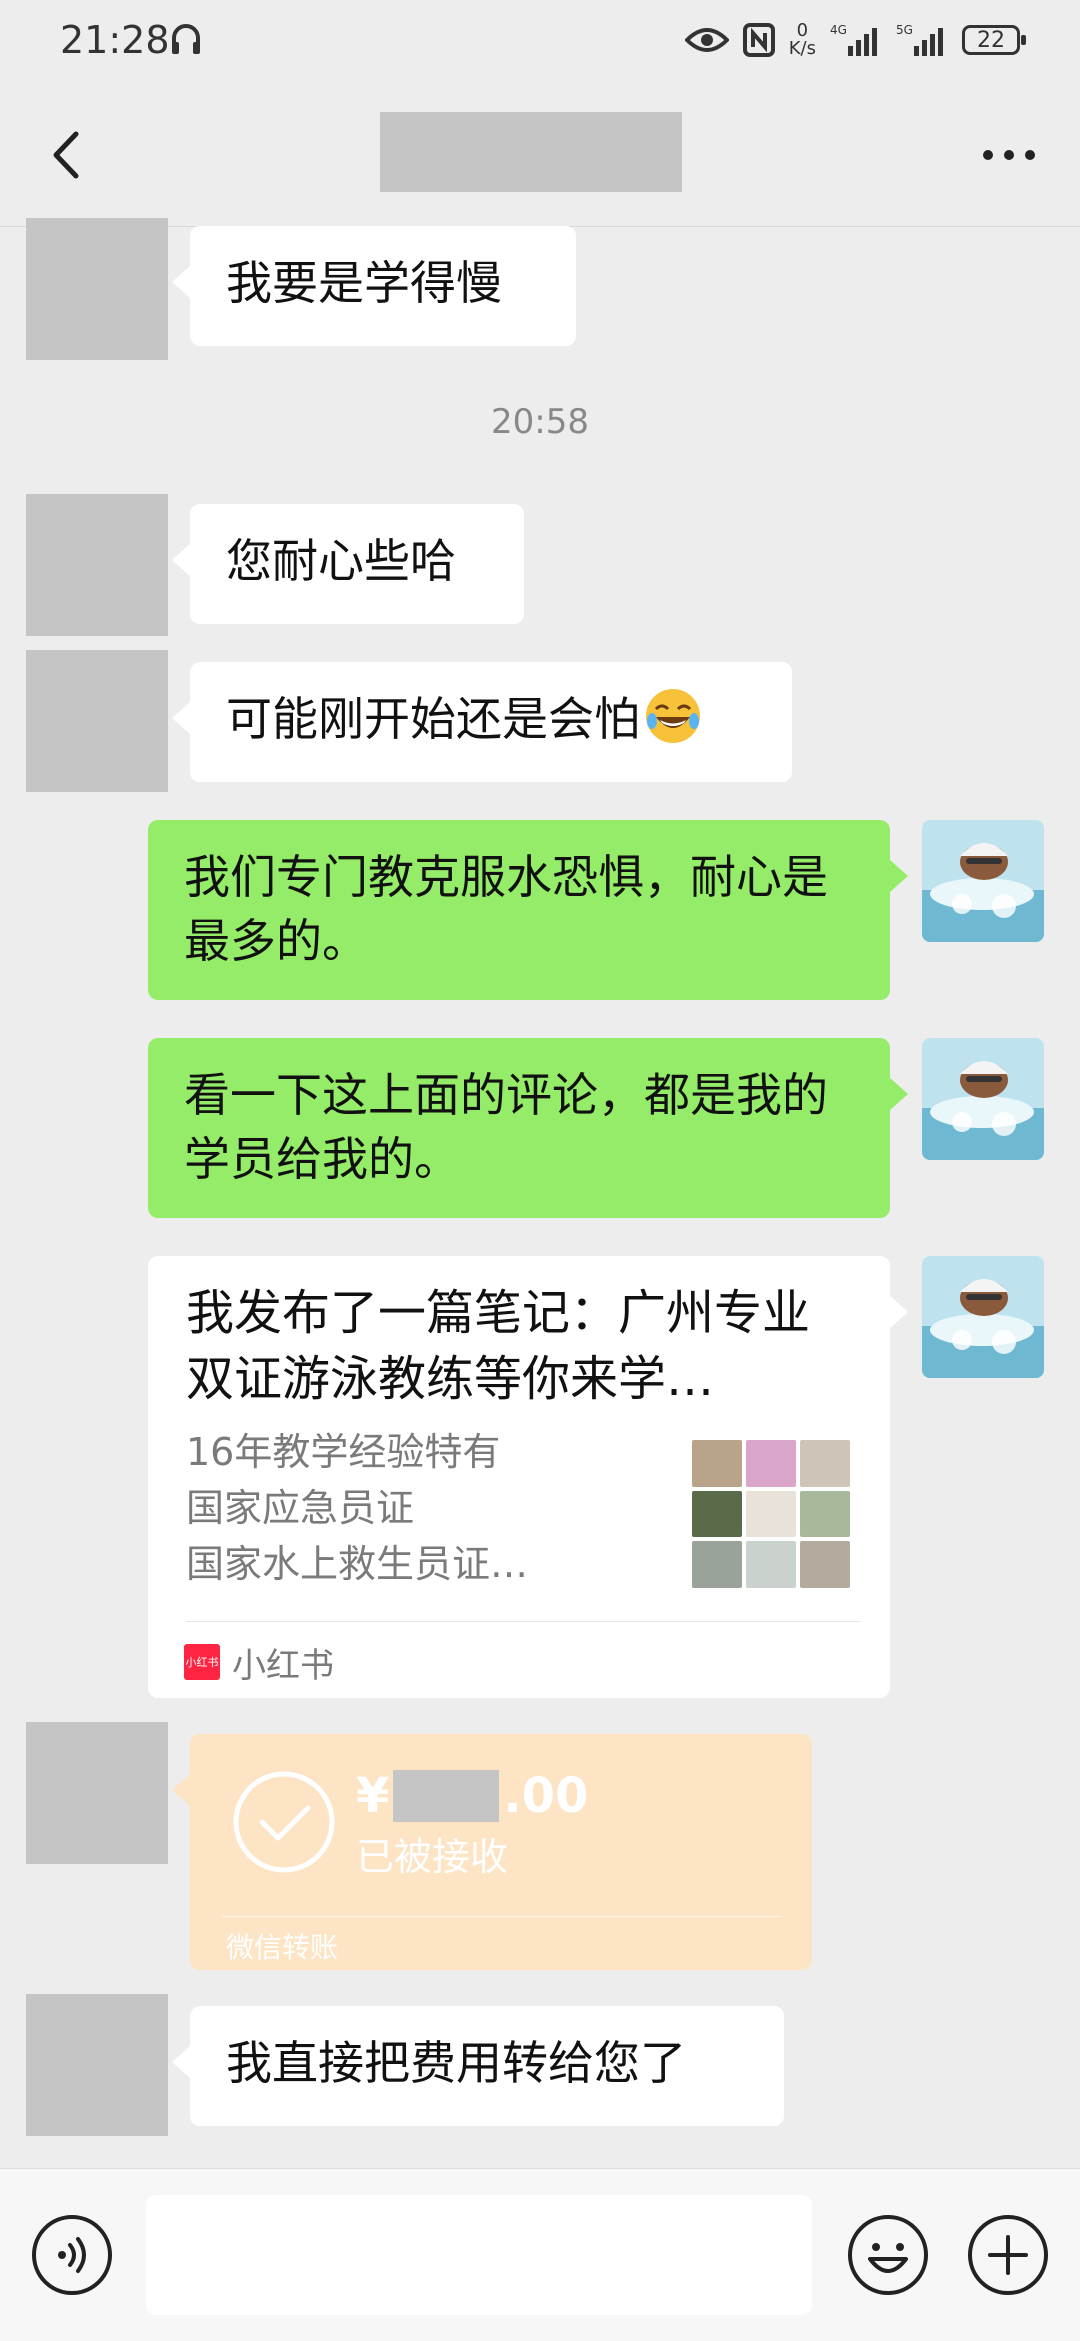 The height and width of the screenshot is (2341, 1080). I want to click on more-dots-icon, so click(1009, 155).